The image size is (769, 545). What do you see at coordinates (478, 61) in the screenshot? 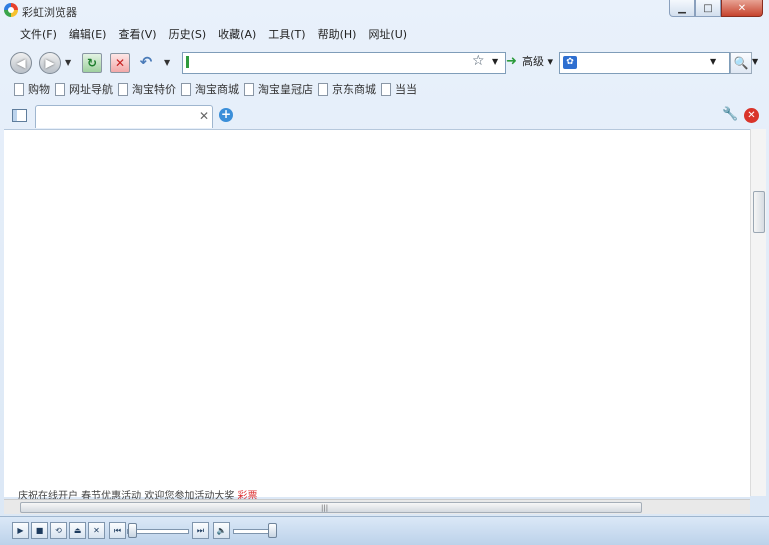
I see `star-icon: ☆` at bounding box center [478, 61].